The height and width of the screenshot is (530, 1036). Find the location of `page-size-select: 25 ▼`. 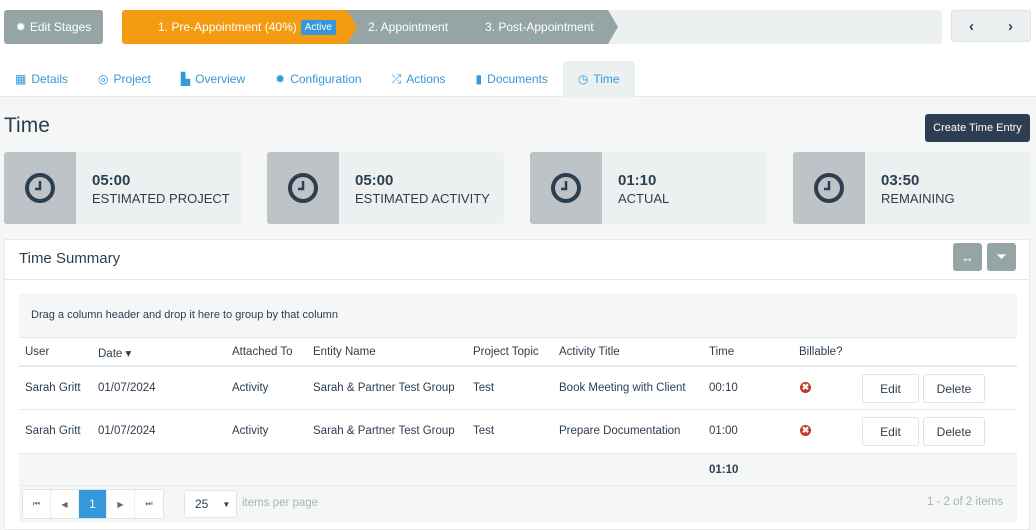

page-size-select: 25 ▼ is located at coordinates (210, 504).